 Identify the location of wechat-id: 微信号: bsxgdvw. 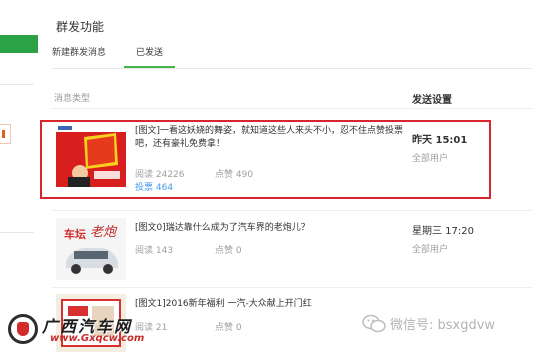
(443, 325).